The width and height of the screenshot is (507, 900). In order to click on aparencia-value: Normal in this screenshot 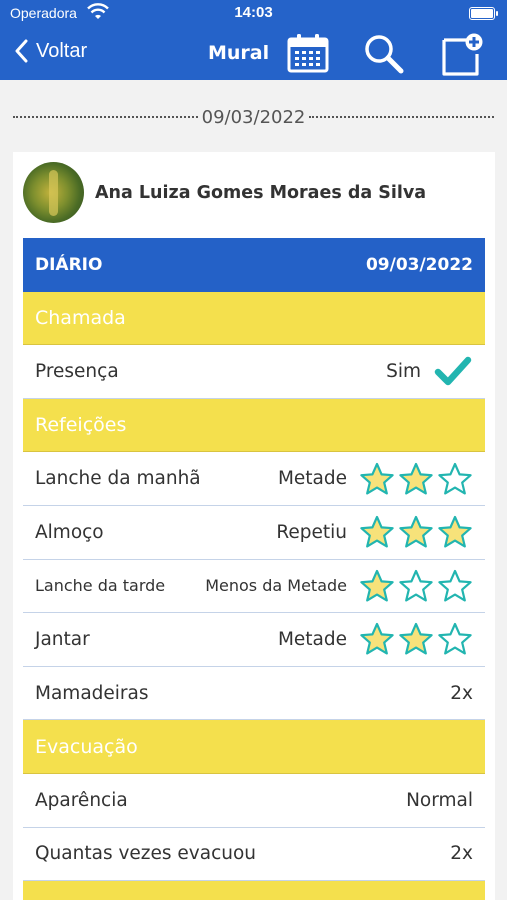, I will do `click(439, 800)`.